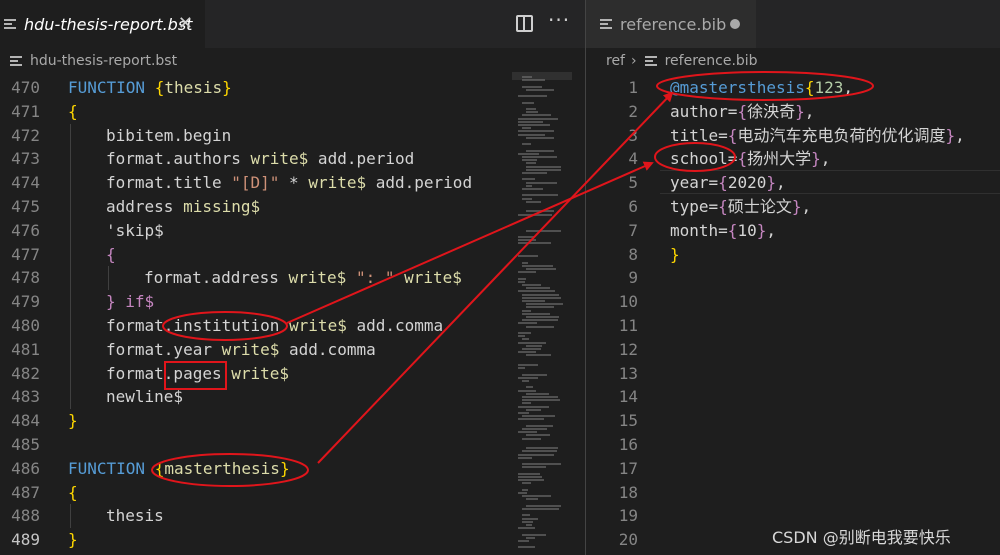  What do you see at coordinates (25, 135) in the screenshot?
I see `line-number: 472` at bounding box center [25, 135].